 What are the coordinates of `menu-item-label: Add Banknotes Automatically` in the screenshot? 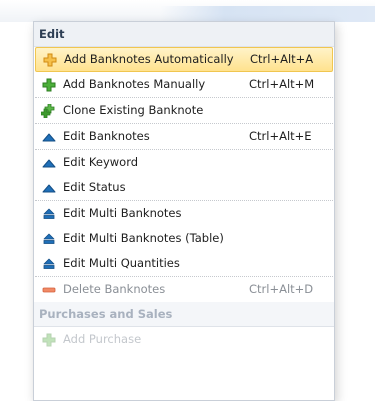 It's located at (149, 59).